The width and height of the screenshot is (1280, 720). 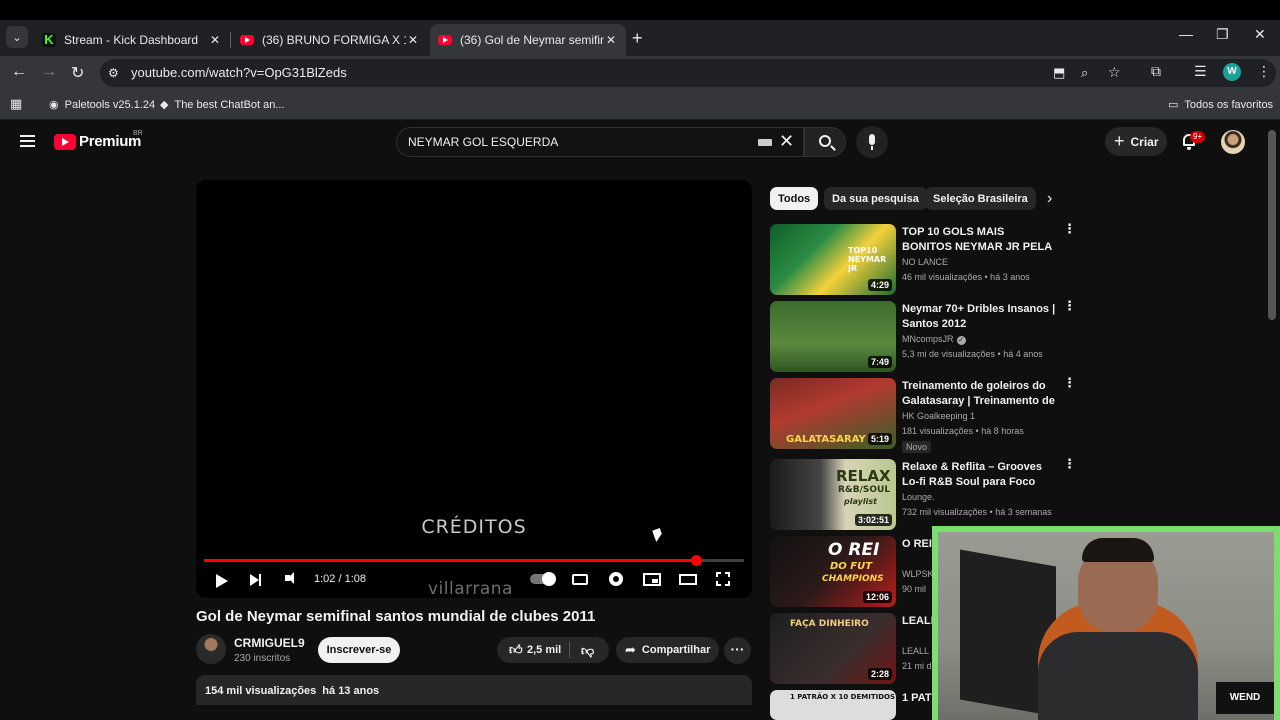 What do you see at coordinates (934, 339) in the screenshot?
I see `recommendation-channel: MNcompsJR ✓` at bounding box center [934, 339].